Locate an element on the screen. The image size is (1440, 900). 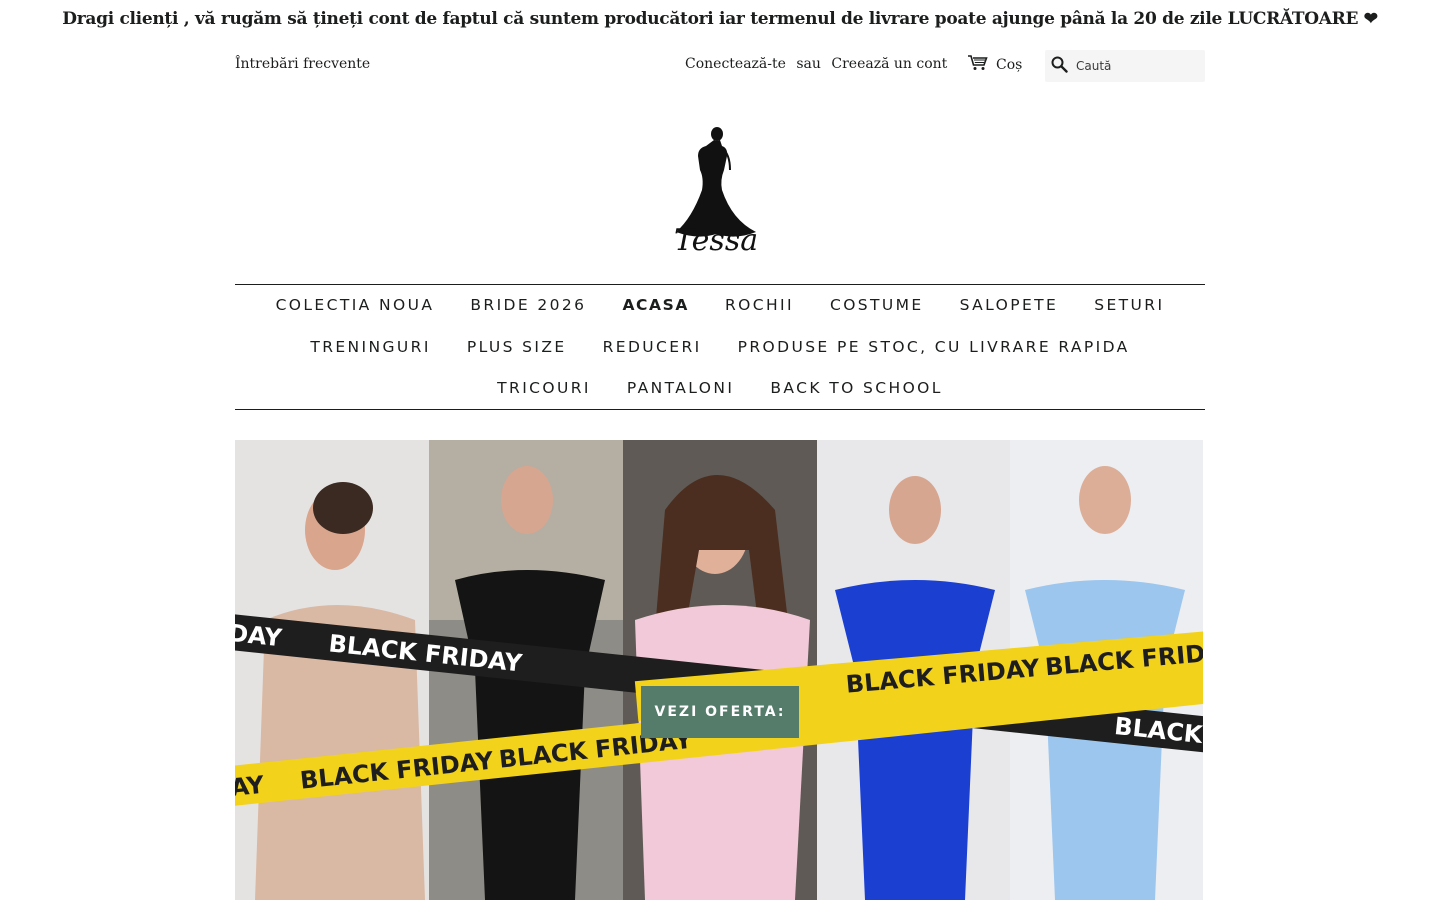
nav-item-bride-2026: BRIDE 2026 is located at coordinates (528, 304).